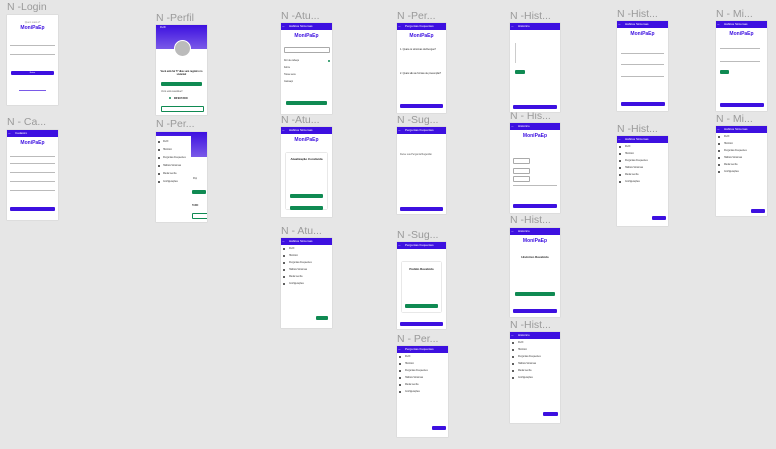 This screenshot has width=776, height=449. Describe the element at coordinates (439, 428) in the screenshot. I see `per3-button` at that location.